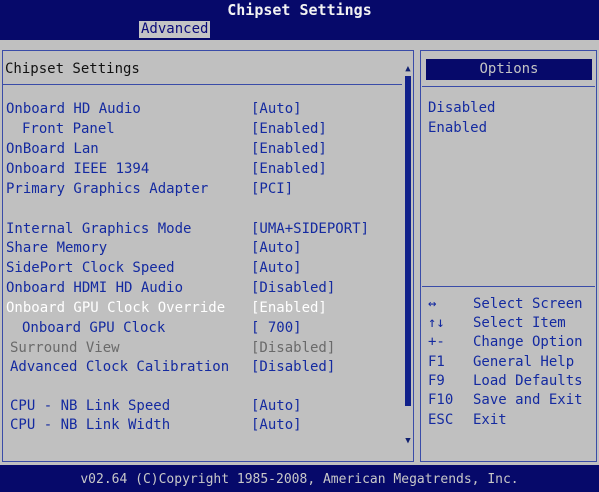 The image size is (599, 492). What do you see at coordinates (436, 381) in the screenshot?
I see `help-key: F9` at bounding box center [436, 381].